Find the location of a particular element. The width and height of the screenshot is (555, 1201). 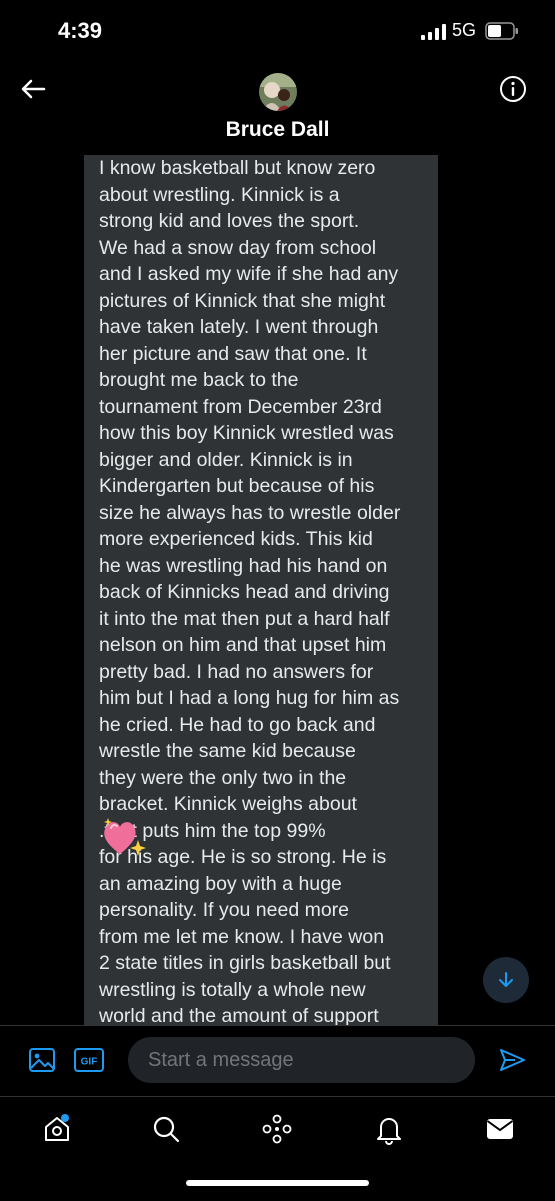

gif-icon: GIF is located at coordinates (89, 1060).